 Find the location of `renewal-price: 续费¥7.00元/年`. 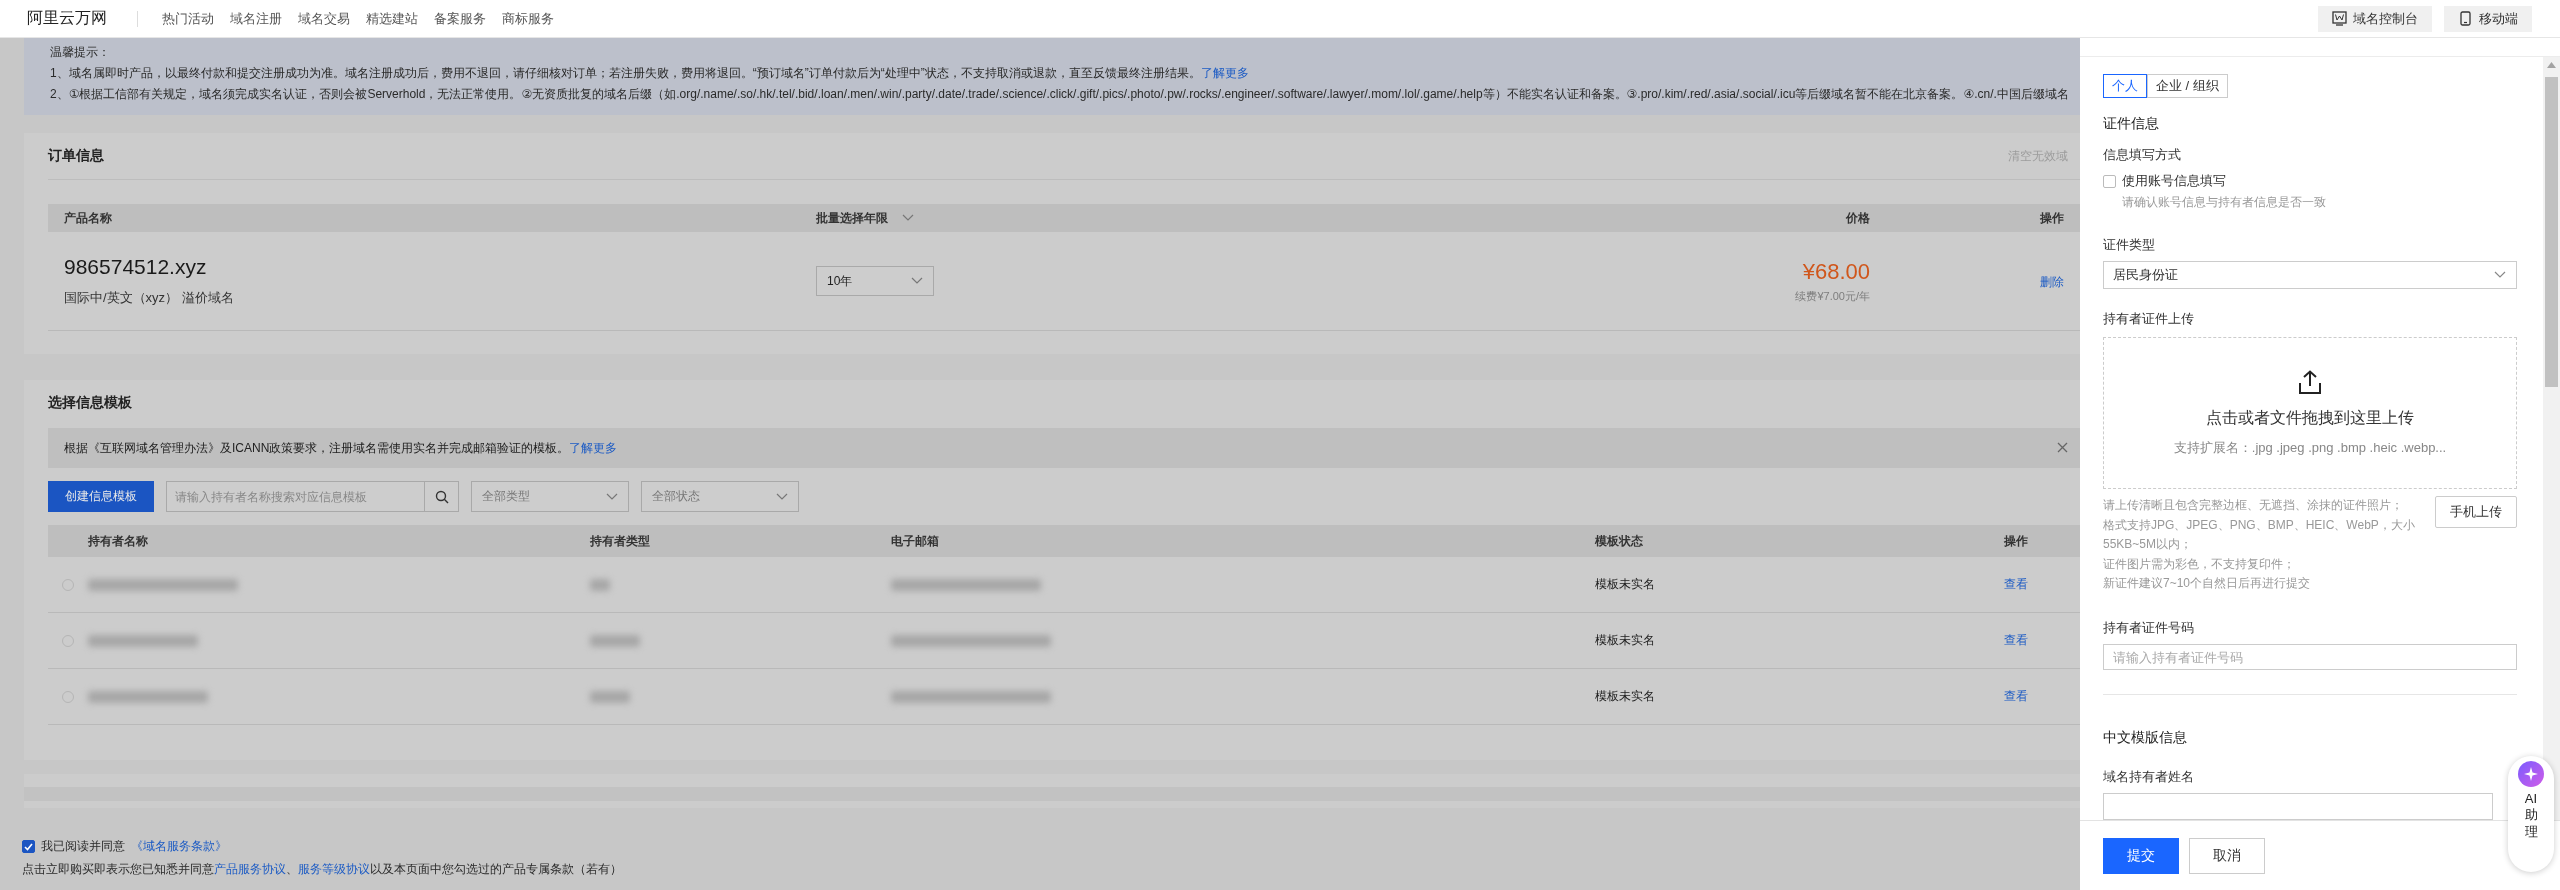

renewal-price: 续费¥7.00元/年 is located at coordinates (1832, 296).